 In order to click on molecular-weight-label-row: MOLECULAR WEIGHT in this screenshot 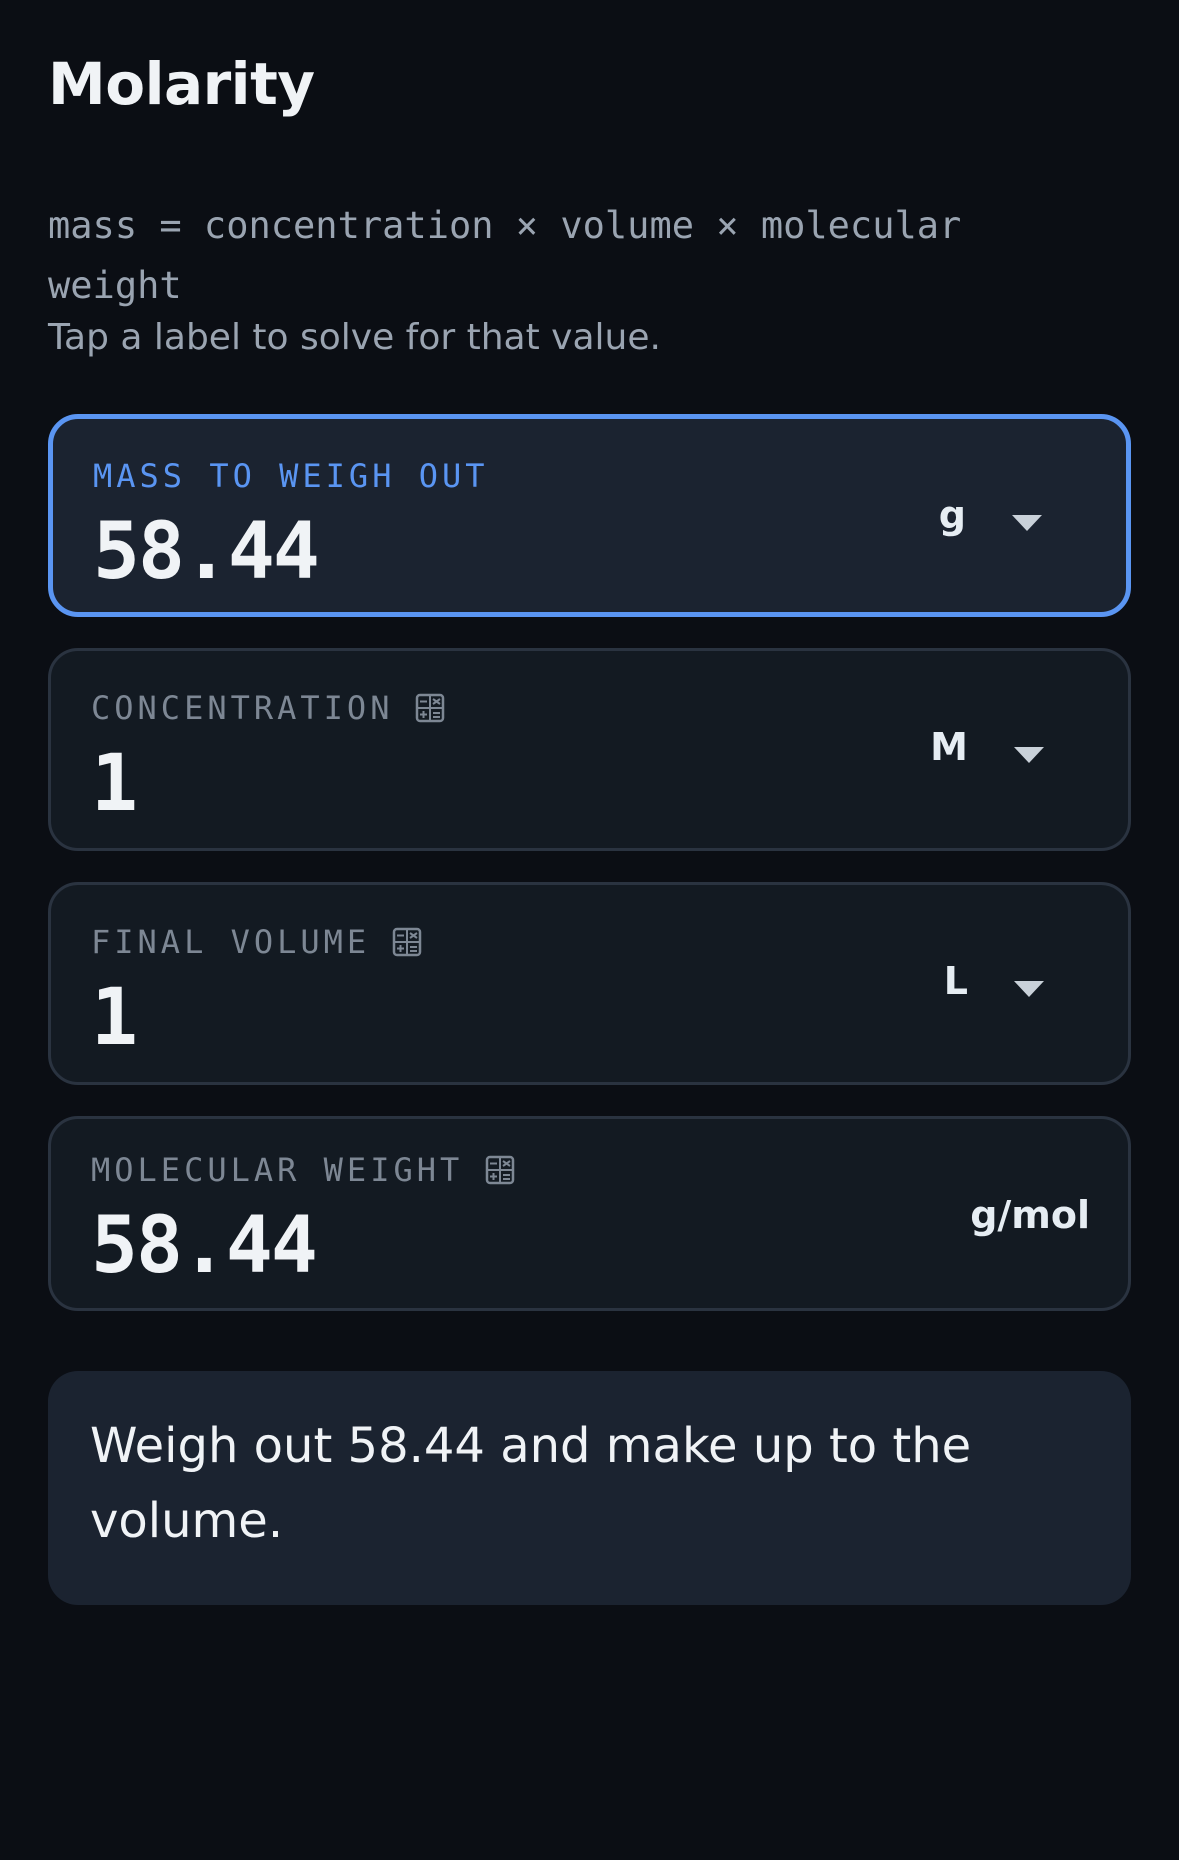, I will do `click(303, 1170)`.